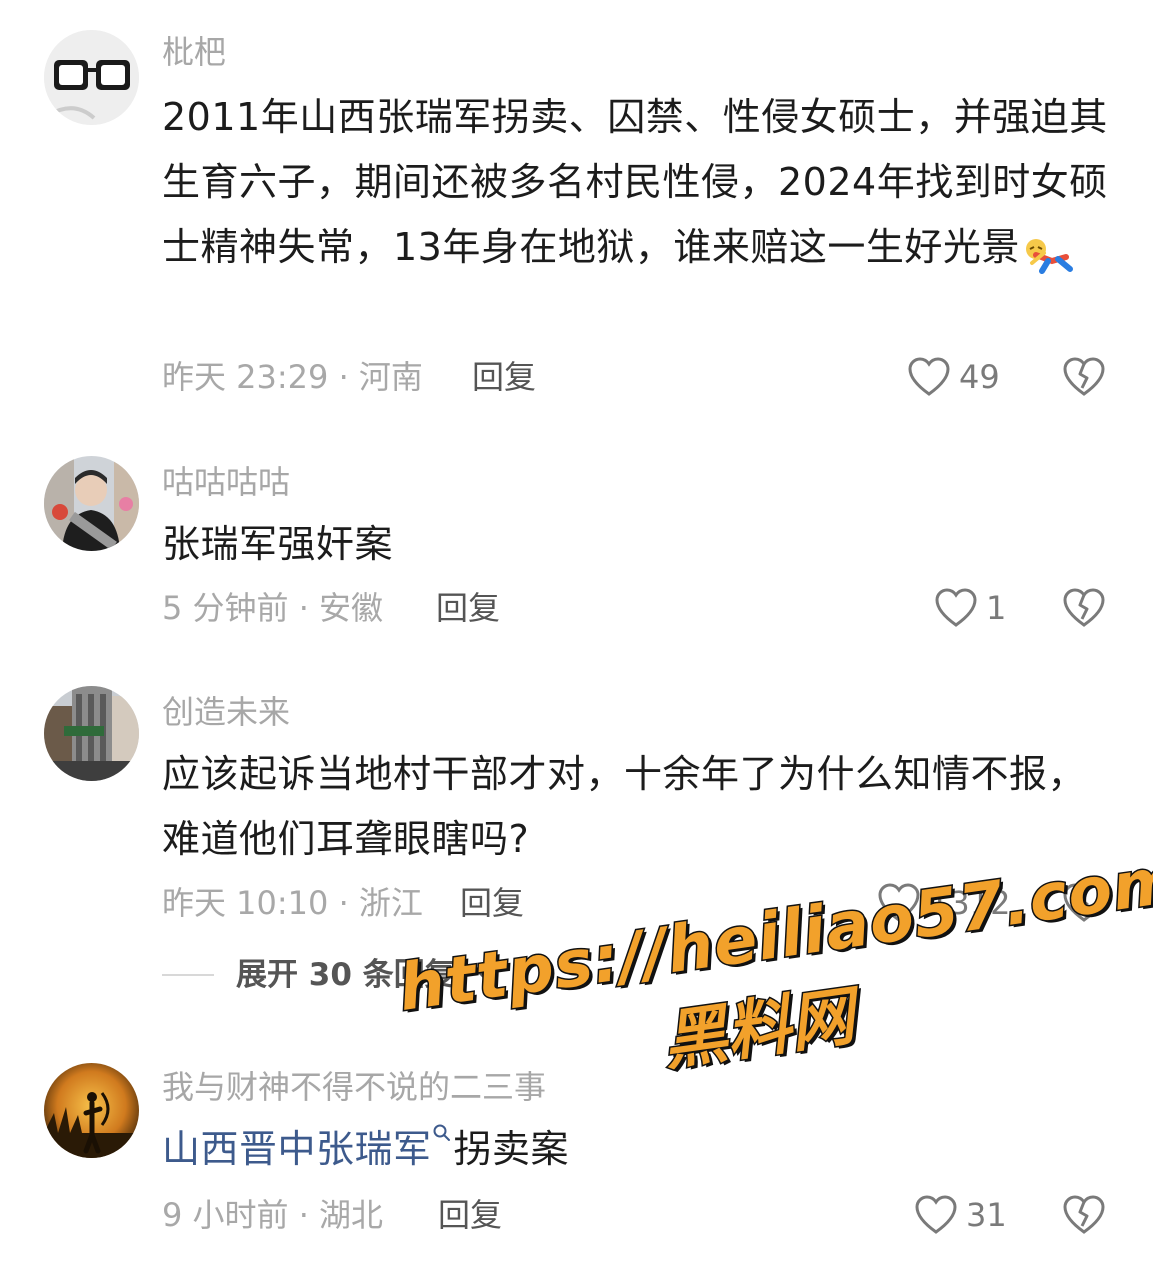 Image resolution: width=1153 pixels, height=1280 pixels. I want to click on expand-replies-label: 展开 30 条回复, so click(346, 975).